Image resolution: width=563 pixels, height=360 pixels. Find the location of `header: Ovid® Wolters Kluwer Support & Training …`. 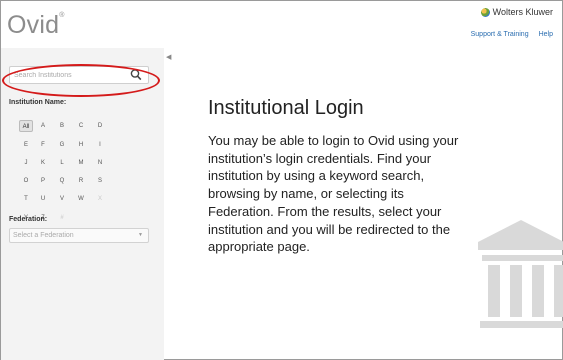

header: Ovid® Wolters Kluwer Support & Training … is located at coordinates (281, 24).